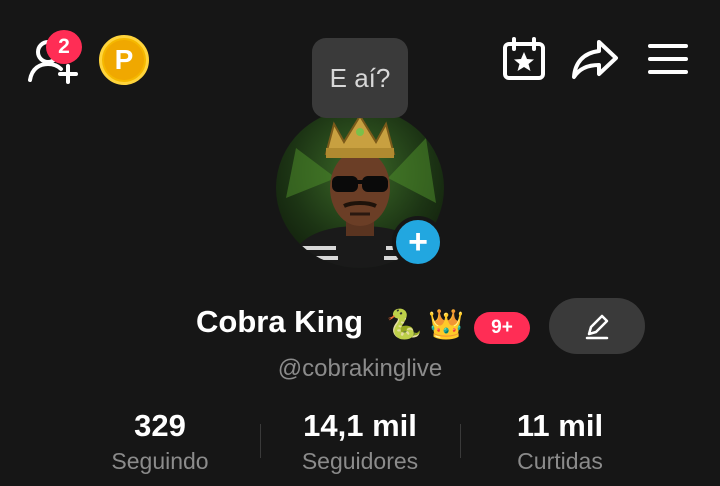  What do you see at coordinates (360, 461) in the screenshot?
I see `followers-label: Seguidores` at bounding box center [360, 461].